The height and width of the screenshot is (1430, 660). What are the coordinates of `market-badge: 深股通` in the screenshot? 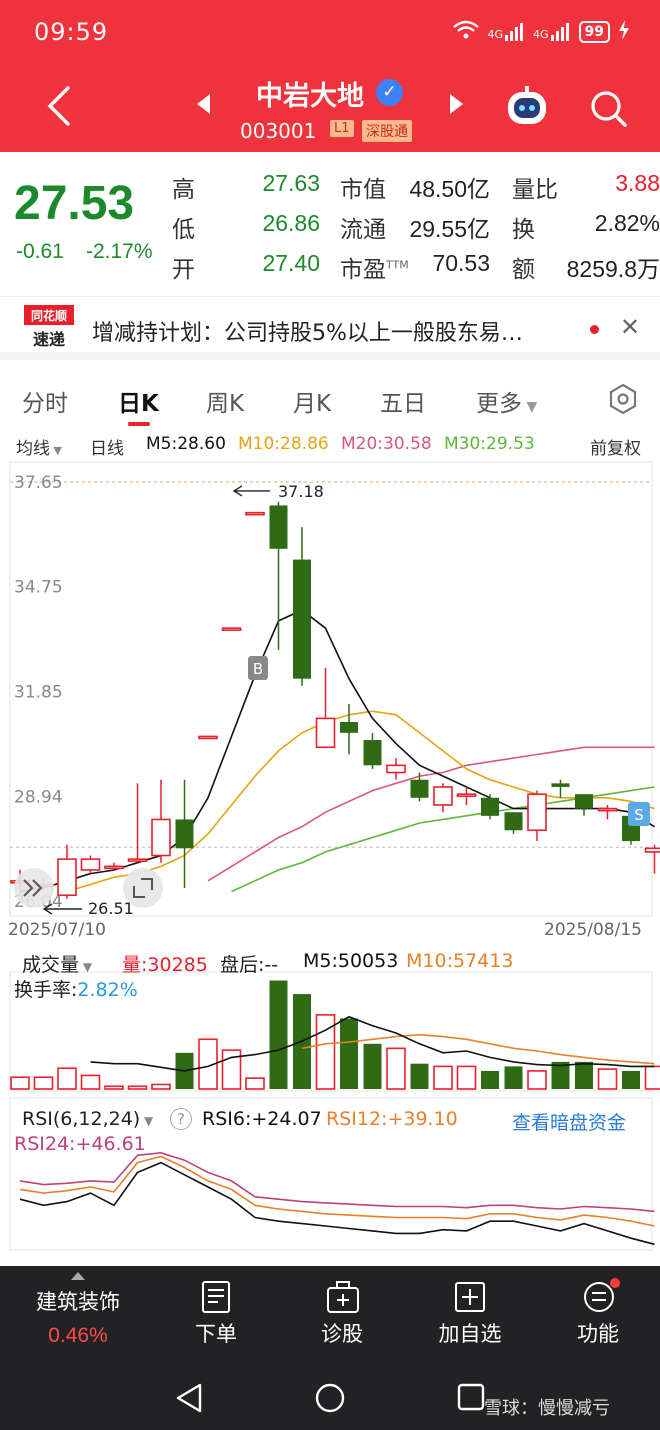 It's located at (387, 131).